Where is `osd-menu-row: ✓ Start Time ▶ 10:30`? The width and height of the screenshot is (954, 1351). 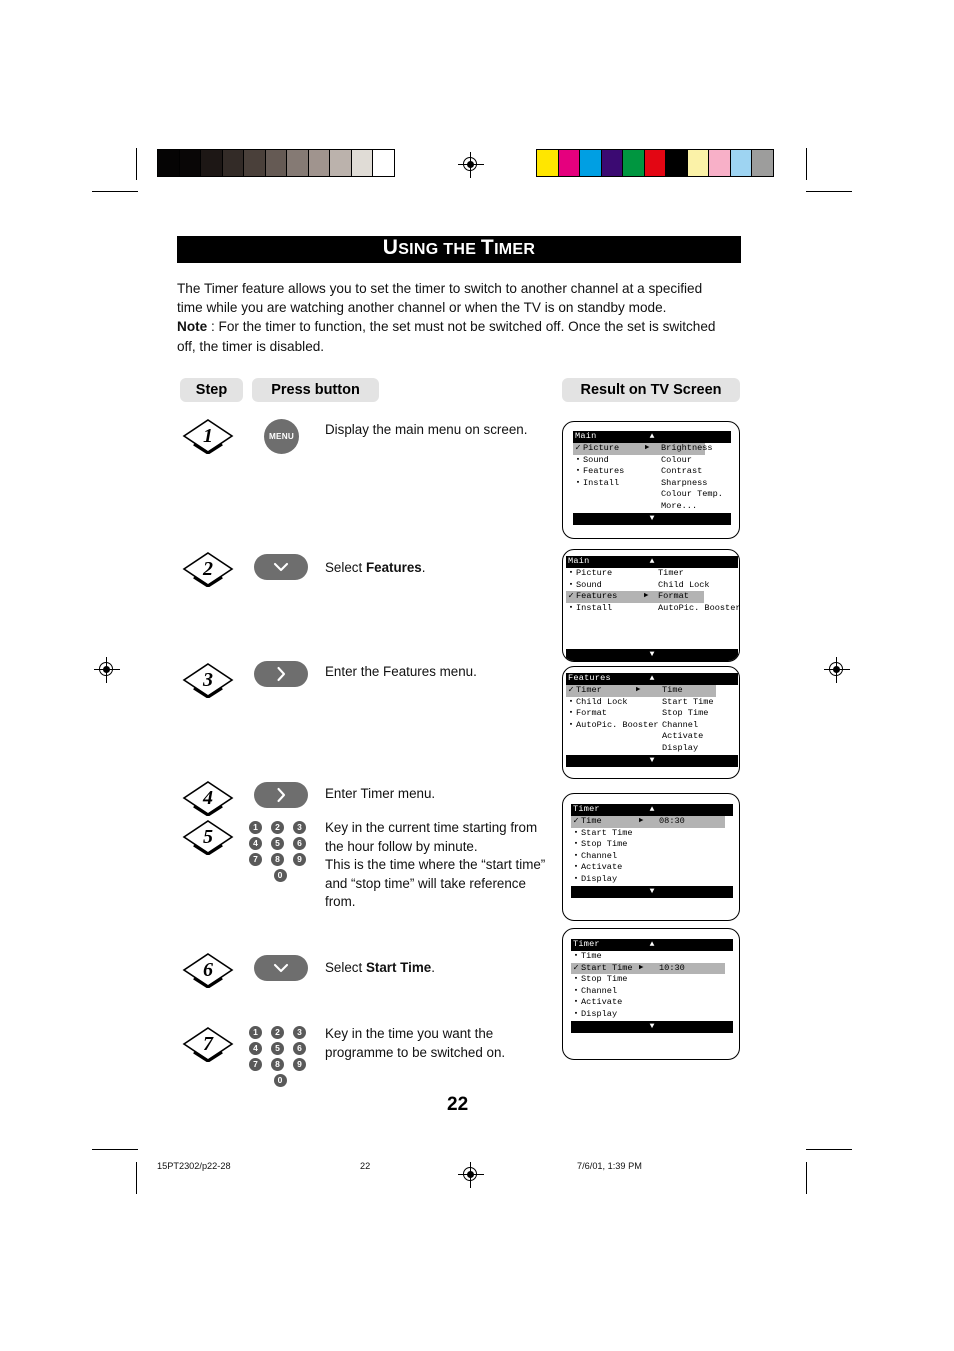
osd-menu-row: ✓ Start Time ▶ 10:30 is located at coordinates (648, 968).